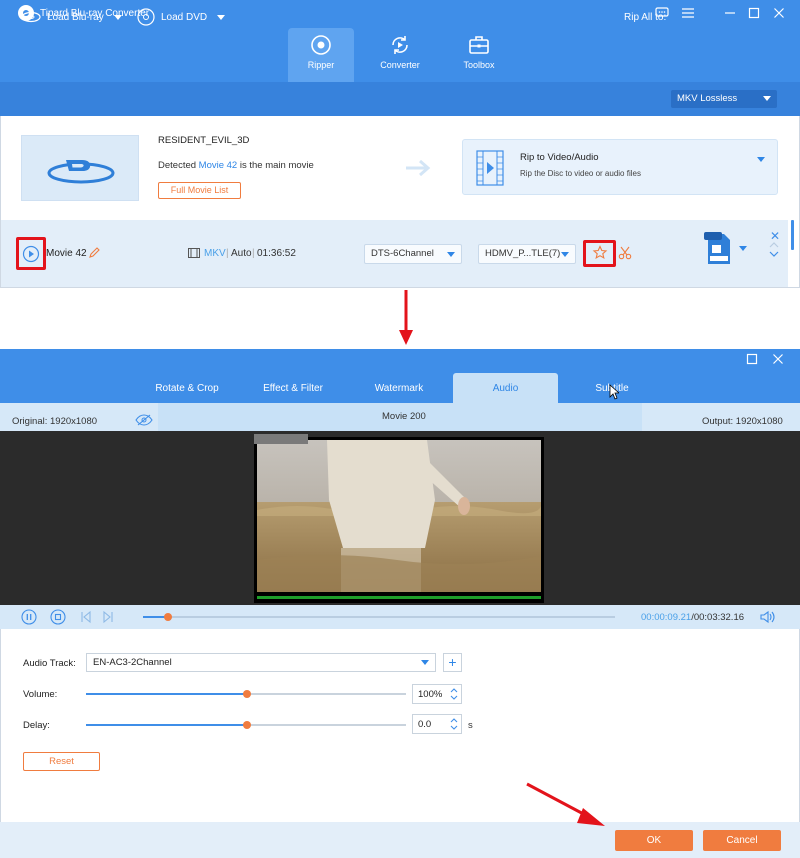 The height and width of the screenshot is (858, 800). I want to click on ok-button: OK, so click(654, 840).